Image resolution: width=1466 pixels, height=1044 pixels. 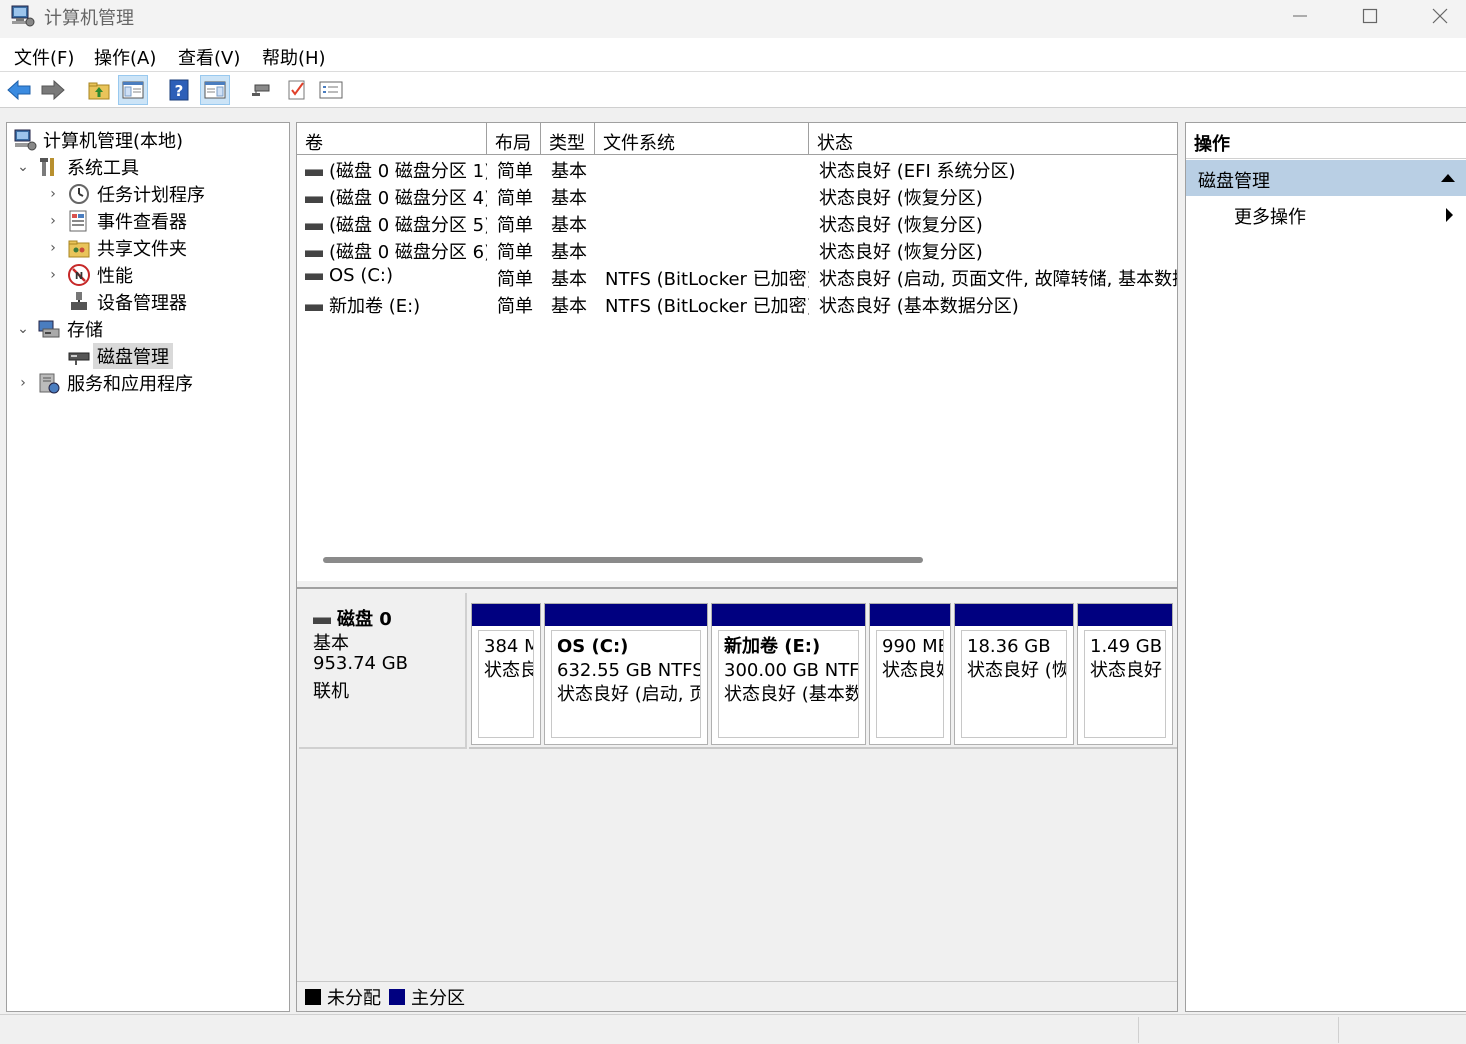 I want to click on svg-text: N, so click(x=79, y=276).